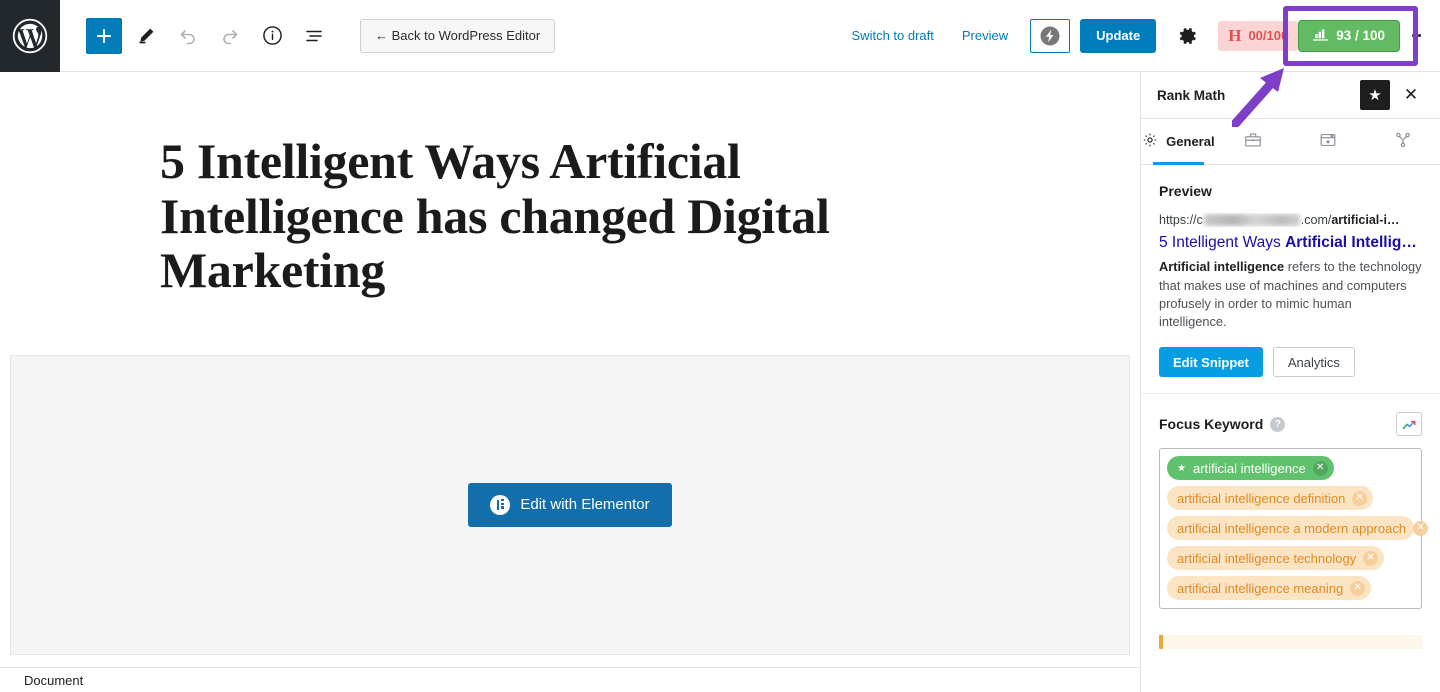 This screenshot has height=692, width=1440. What do you see at coordinates (1222, 242) in the screenshot?
I see `snippet-title-plain: 5 Intelligent Ways` at bounding box center [1222, 242].